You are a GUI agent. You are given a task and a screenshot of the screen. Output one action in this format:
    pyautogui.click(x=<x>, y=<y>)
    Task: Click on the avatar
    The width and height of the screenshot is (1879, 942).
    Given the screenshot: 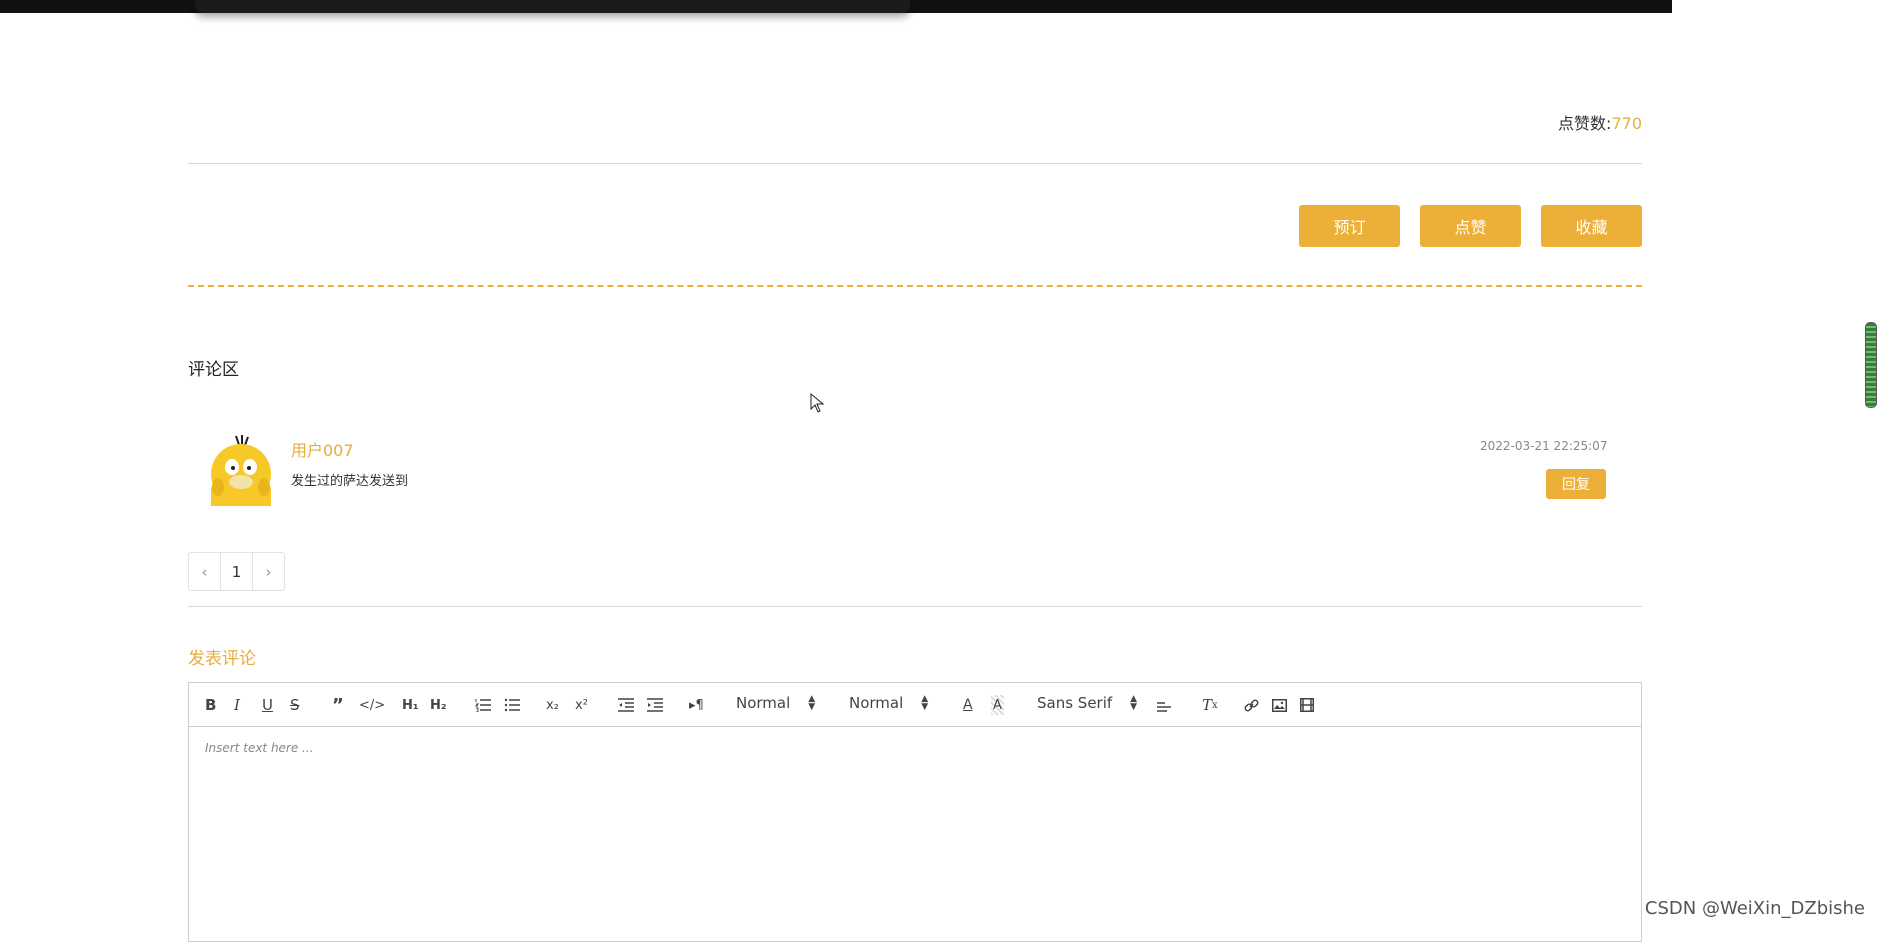 What is the action you would take?
    pyautogui.click(x=241, y=469)
    